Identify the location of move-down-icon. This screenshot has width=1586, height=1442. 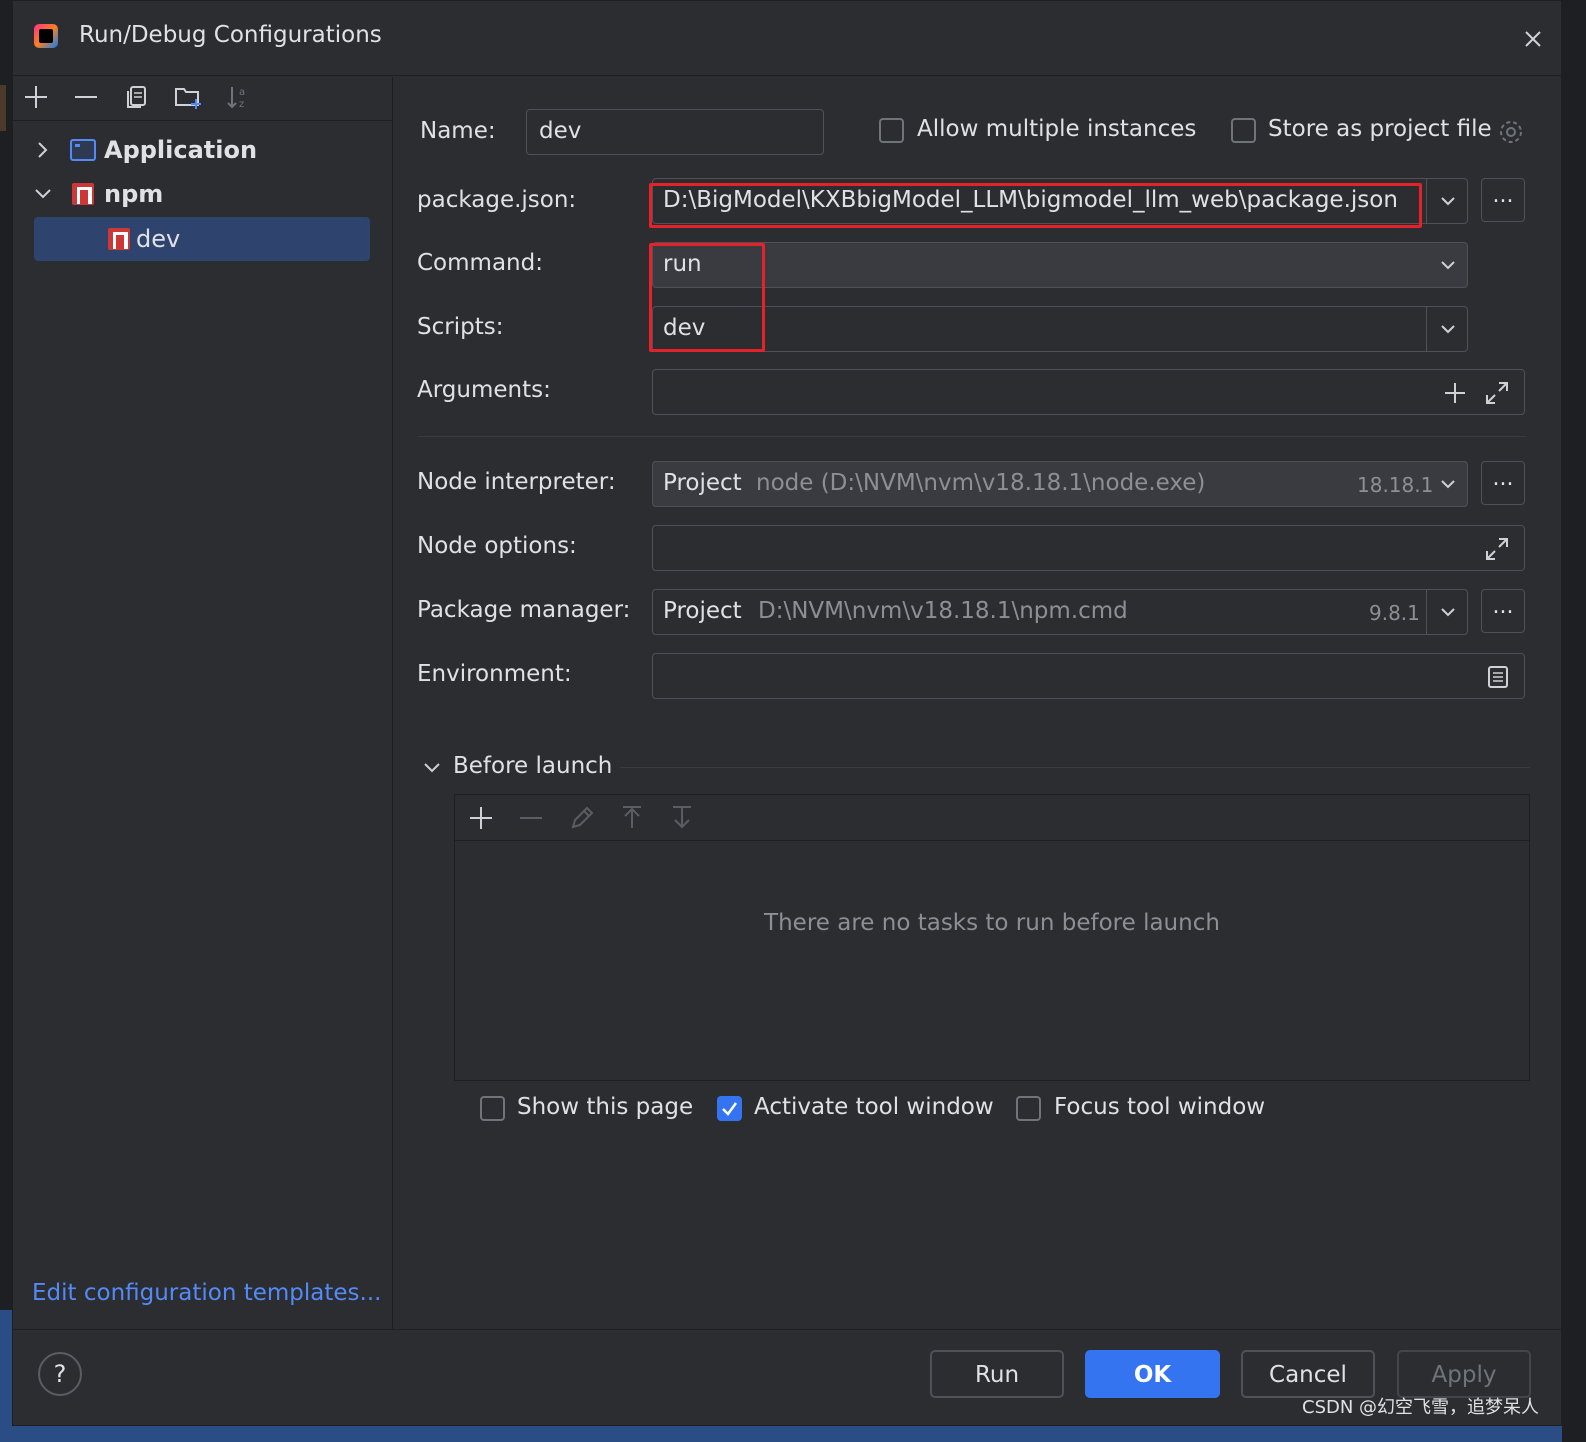
(682, 818).